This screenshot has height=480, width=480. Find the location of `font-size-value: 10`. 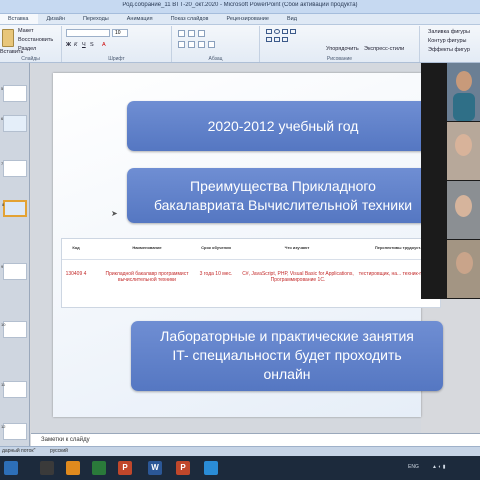

font-size-value: 10 is located at coordinates (118, 33).